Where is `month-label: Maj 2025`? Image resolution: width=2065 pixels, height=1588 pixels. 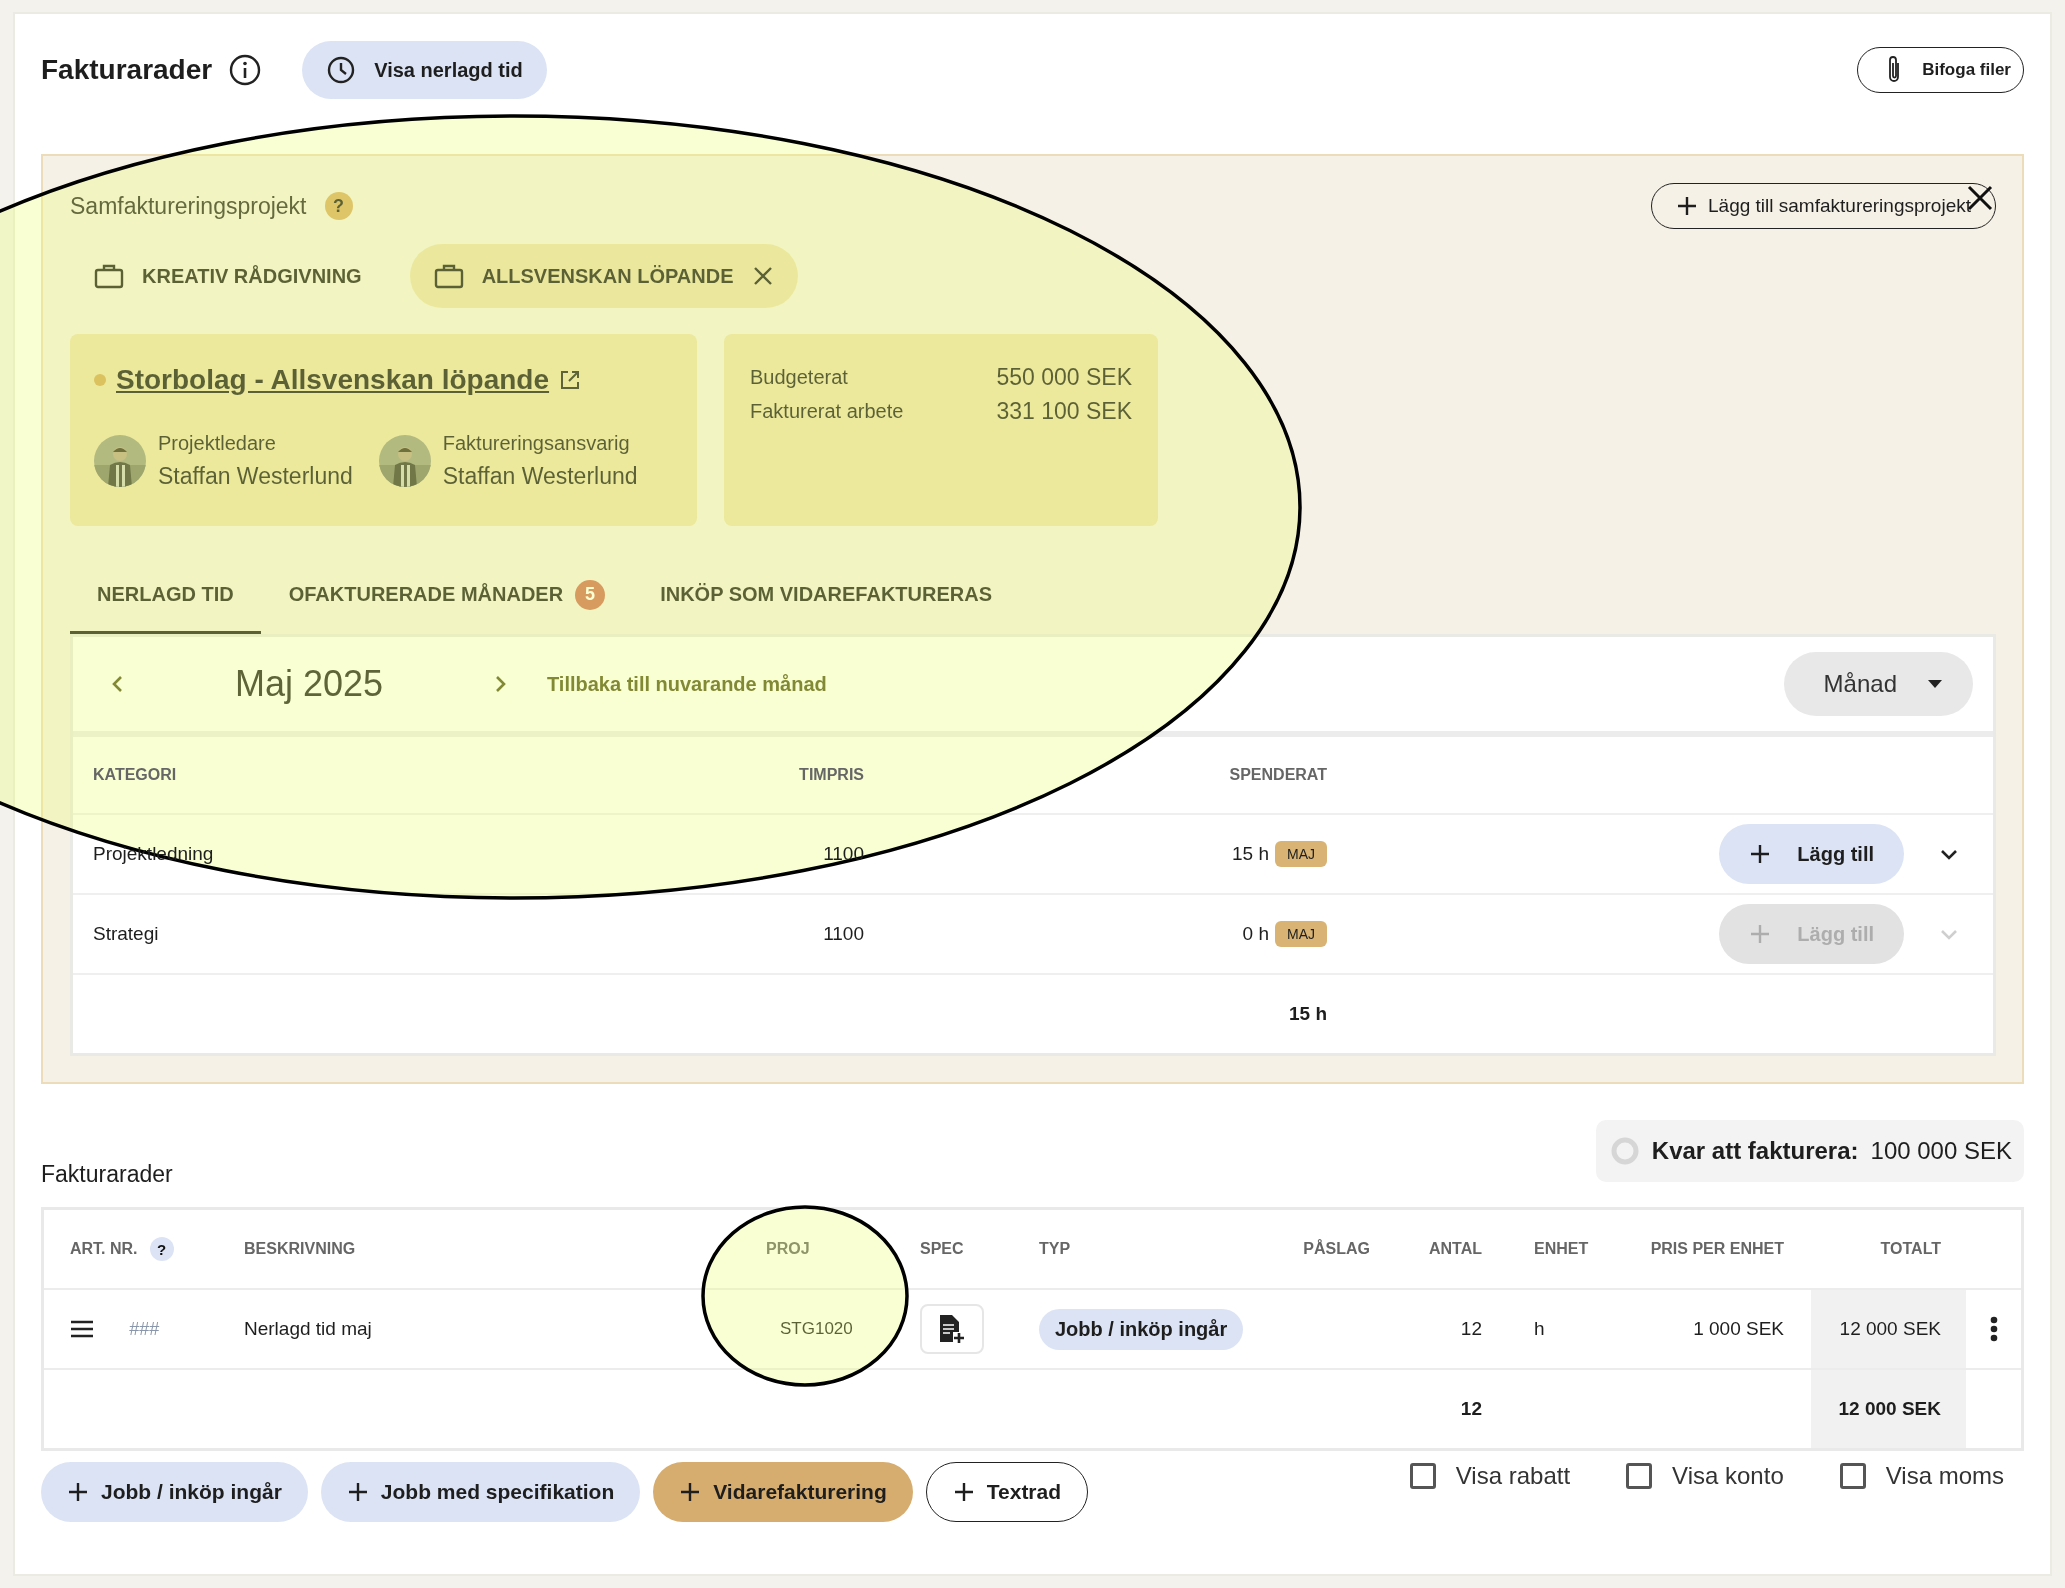 month-label: Maj 2025 is located at coordinates (309, 684).